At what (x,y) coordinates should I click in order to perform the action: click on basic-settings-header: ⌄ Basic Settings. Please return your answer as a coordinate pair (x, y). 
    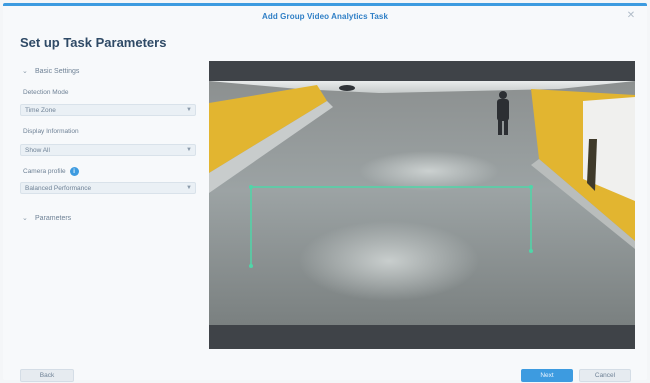
    Looking at the image, I should click on (51, 71).